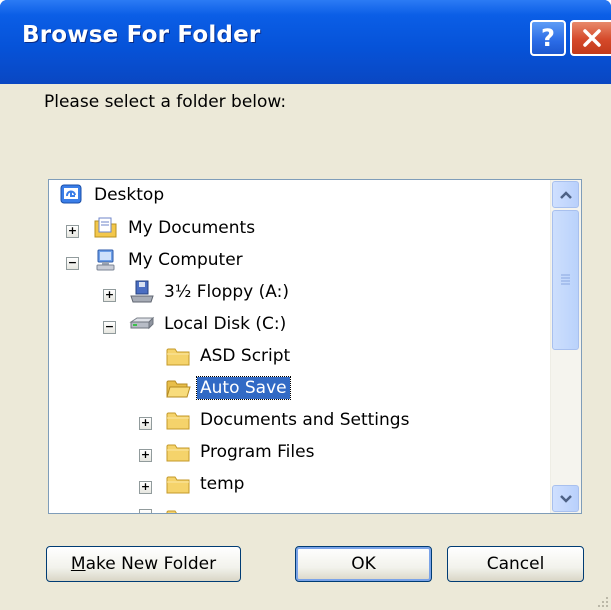 This screenshot has width=611, height=610. I want to click on tree-item-label: Program Files, so click(257, 452).